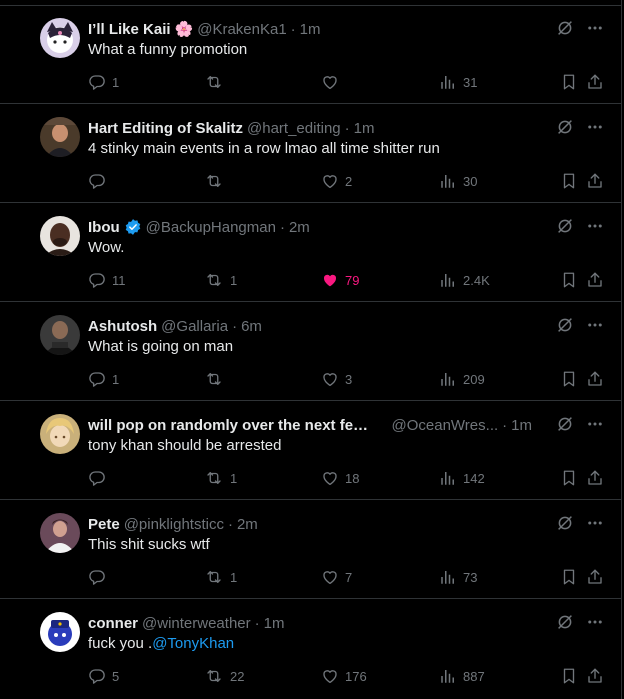  I want to click on post-header: Pete @pinklightsticc · 2m, so click(310, 524).